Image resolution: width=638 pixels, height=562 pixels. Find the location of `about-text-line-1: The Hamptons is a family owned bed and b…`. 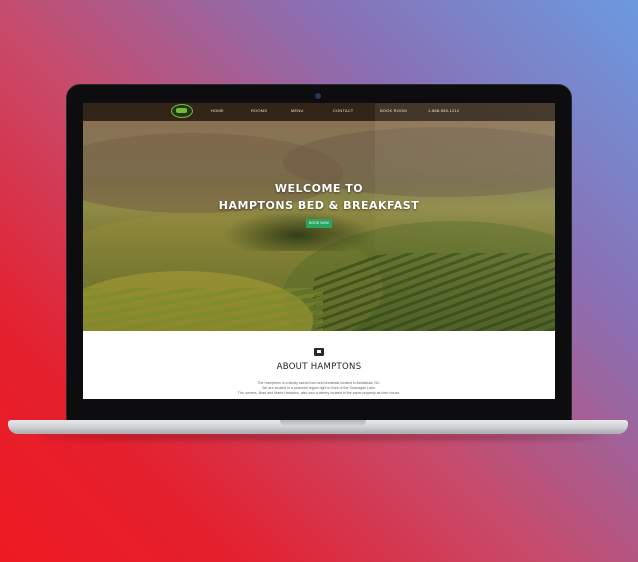

about-text-line-1: The Hamptons is a family owned bed and b… is located at coordinates (319, 383).